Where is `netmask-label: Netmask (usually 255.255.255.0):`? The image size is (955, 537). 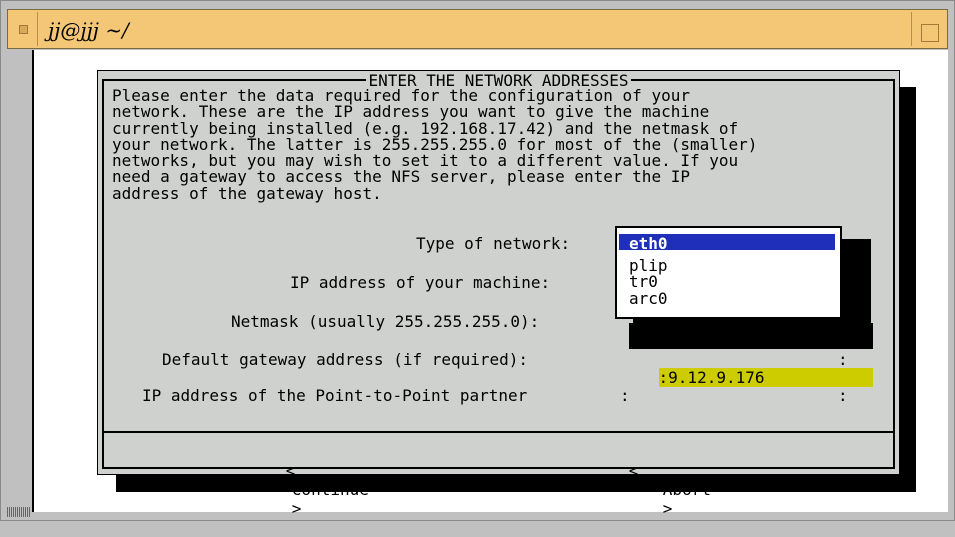
netmask-label: Netmask (usually 255.255.255.0): is located at coordinates (385, 321).